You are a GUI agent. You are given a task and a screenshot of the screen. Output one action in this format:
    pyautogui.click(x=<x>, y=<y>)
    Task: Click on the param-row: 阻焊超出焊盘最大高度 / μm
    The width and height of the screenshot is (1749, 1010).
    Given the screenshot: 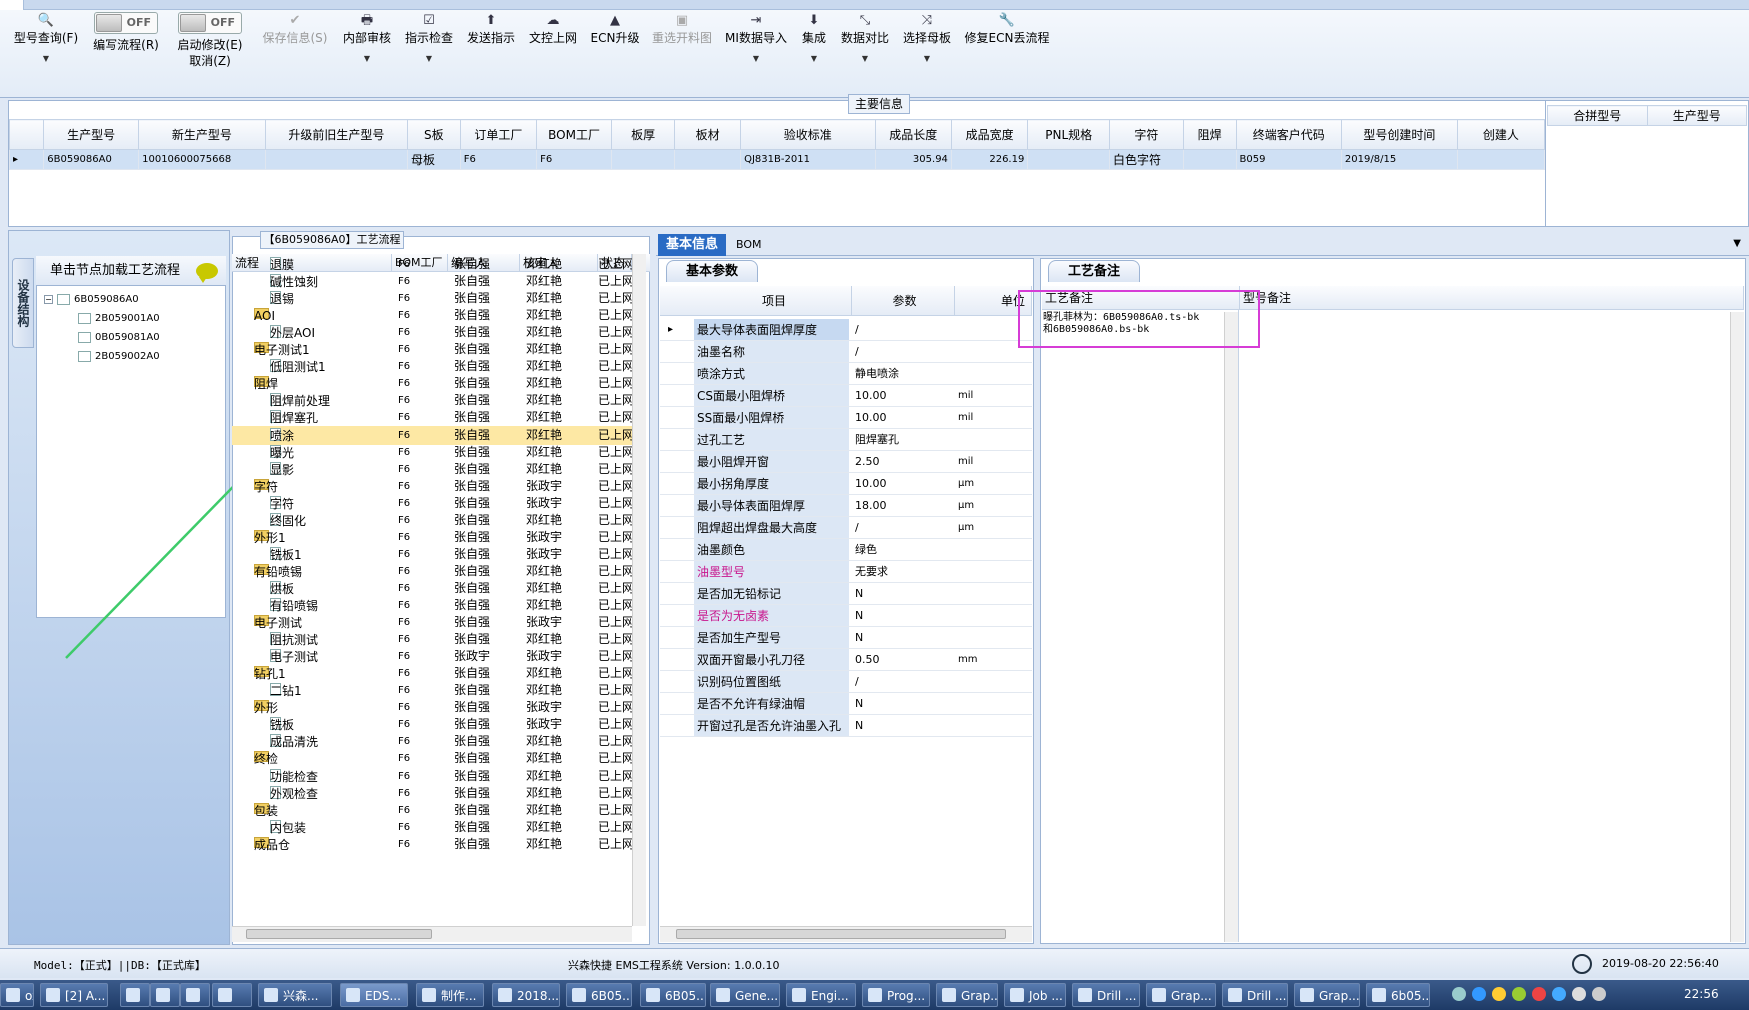 What is the action you would take?
    pyautogui.click(x=846, y=528)
    